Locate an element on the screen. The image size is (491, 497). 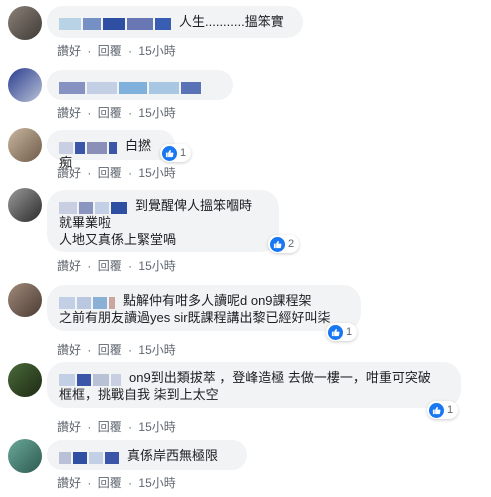
comment-text-line2: 之前有朋友讀過yes sir既課程講出黎已經好叫柒 is located at coordinates (195, 317).